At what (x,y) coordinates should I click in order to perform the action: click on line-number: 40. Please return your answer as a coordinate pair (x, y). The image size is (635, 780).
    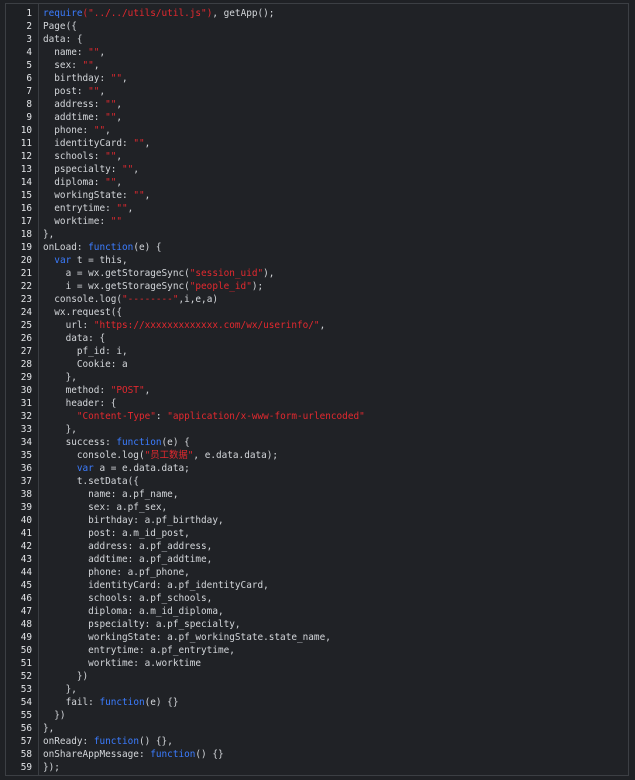
    Looking at the image, I should click on (26, 520).